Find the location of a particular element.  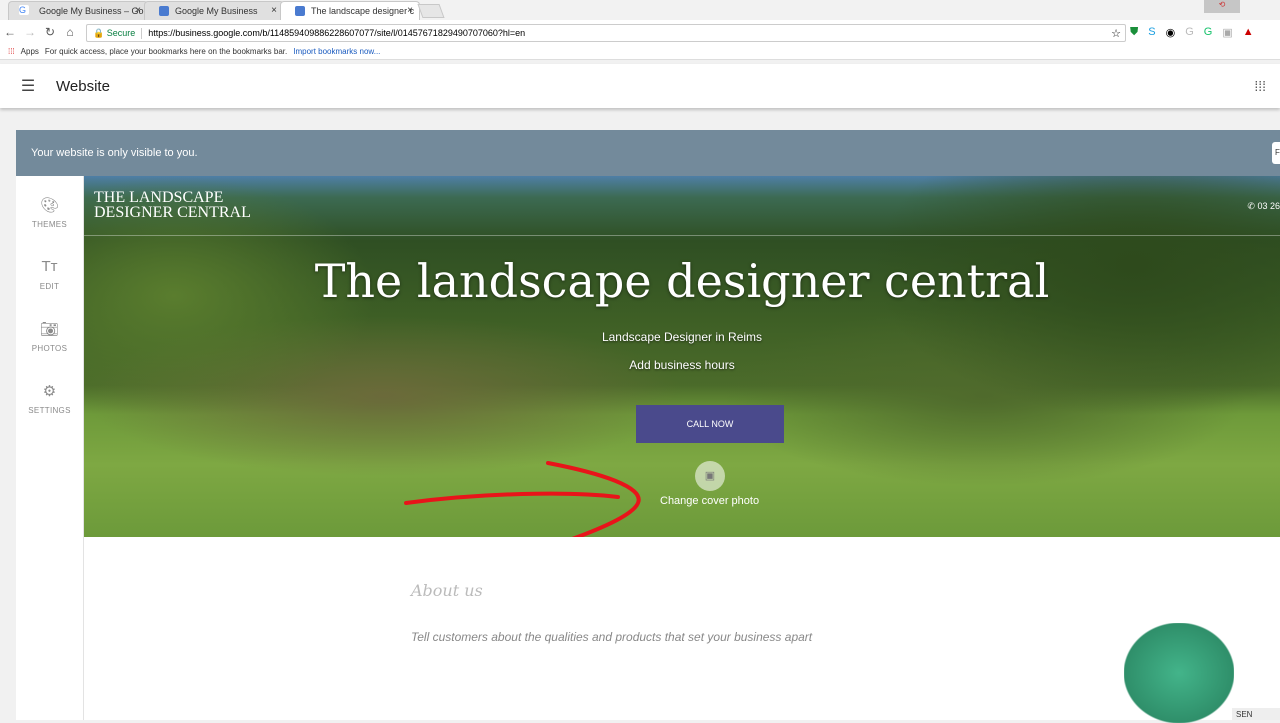

tab-label: Google My Business is located at coordinates (216, 11).